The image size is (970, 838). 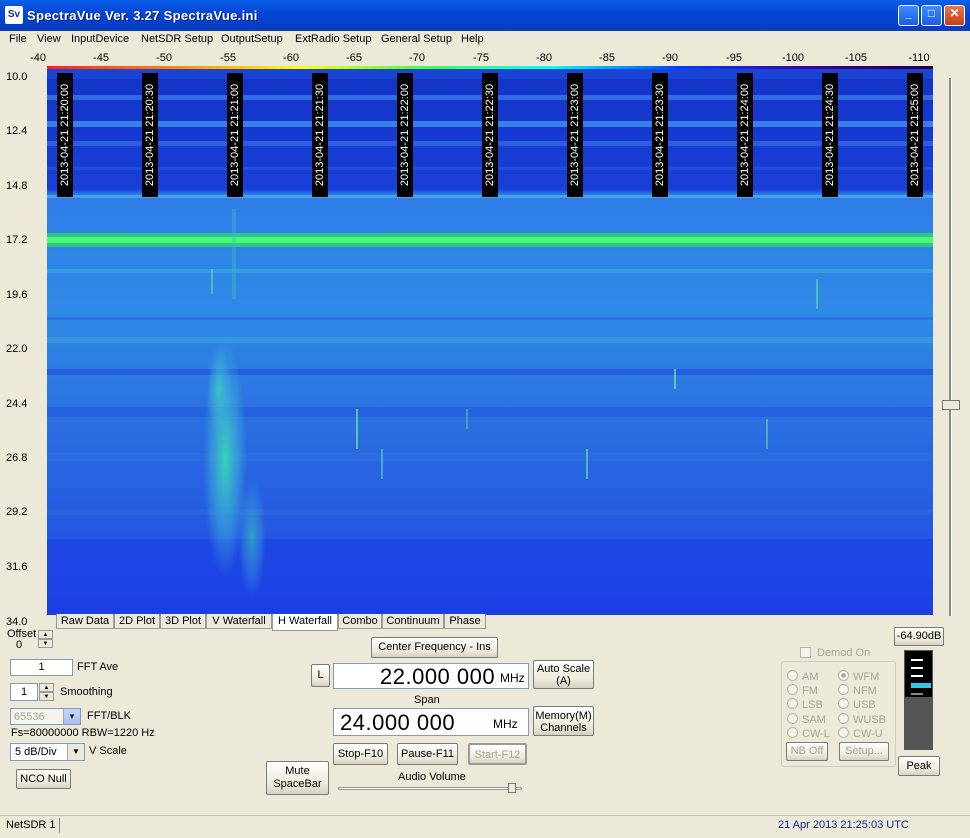 I want to click on reference-level-slider, so click(x=951, y=347).